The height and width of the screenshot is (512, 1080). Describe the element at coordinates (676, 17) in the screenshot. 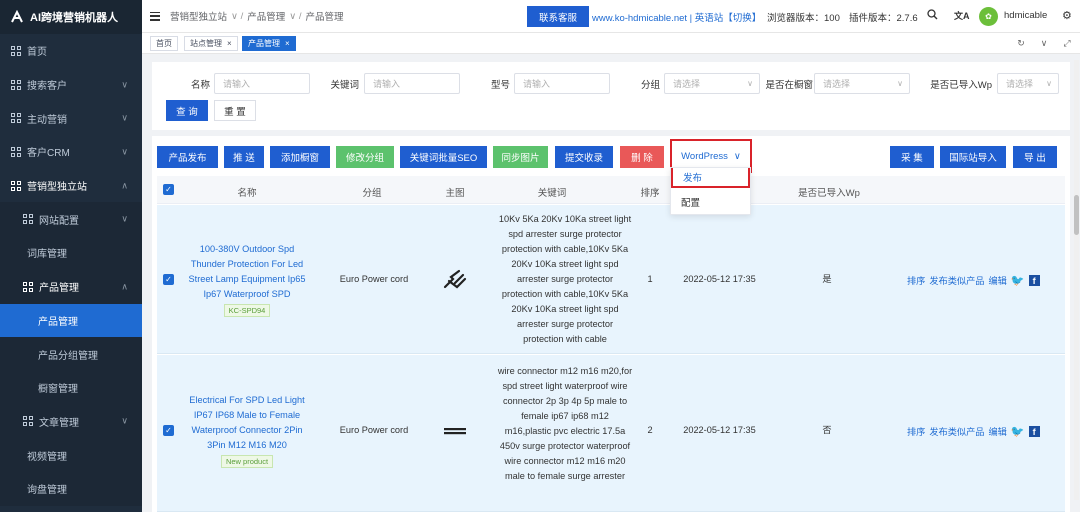

I see `site-switch-link: www.ko-hdmicable.net | 英语站【切换】` at that location.